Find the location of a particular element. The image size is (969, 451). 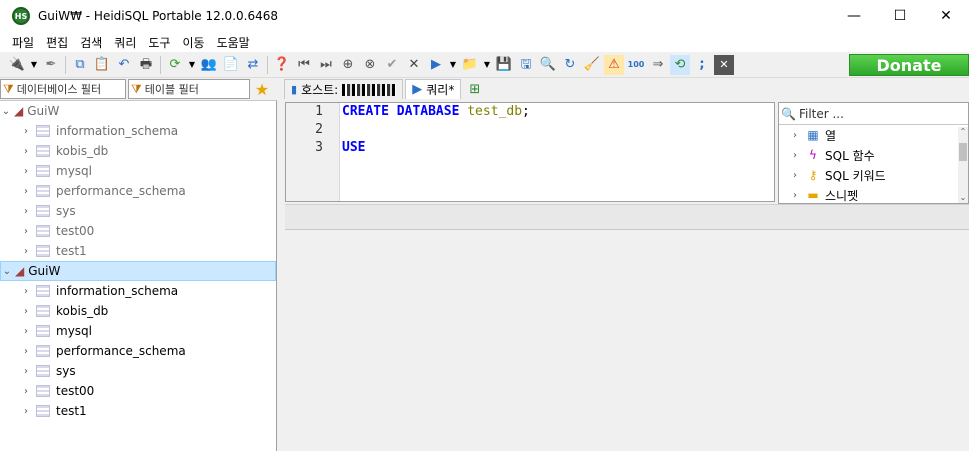

maximize-button: ☐ is located at coordinates (900, 16).